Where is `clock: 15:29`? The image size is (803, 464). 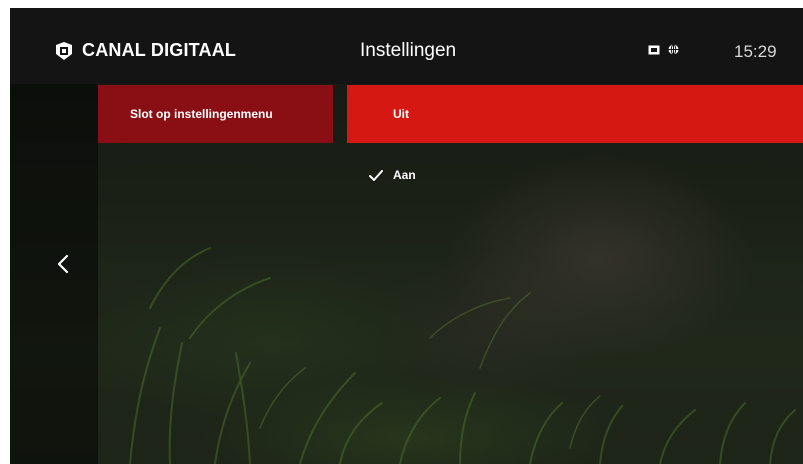 clock: 15:29 is located at coordinates (755, 51).